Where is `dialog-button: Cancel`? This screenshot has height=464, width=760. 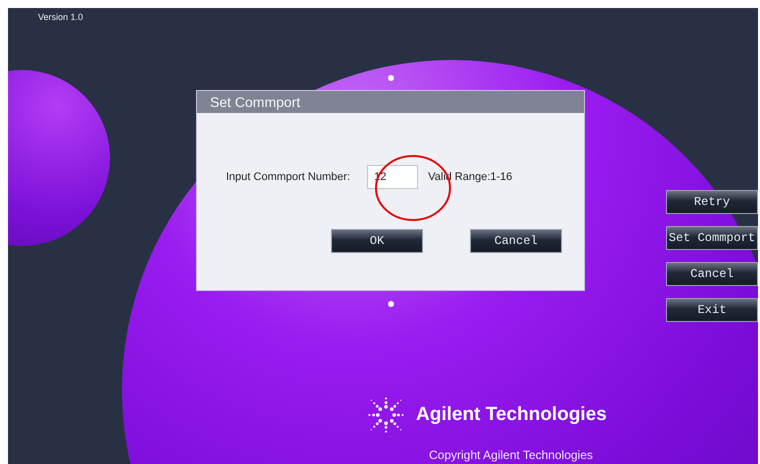 dialog-button: Cancel is located at coordinates (516, 241).